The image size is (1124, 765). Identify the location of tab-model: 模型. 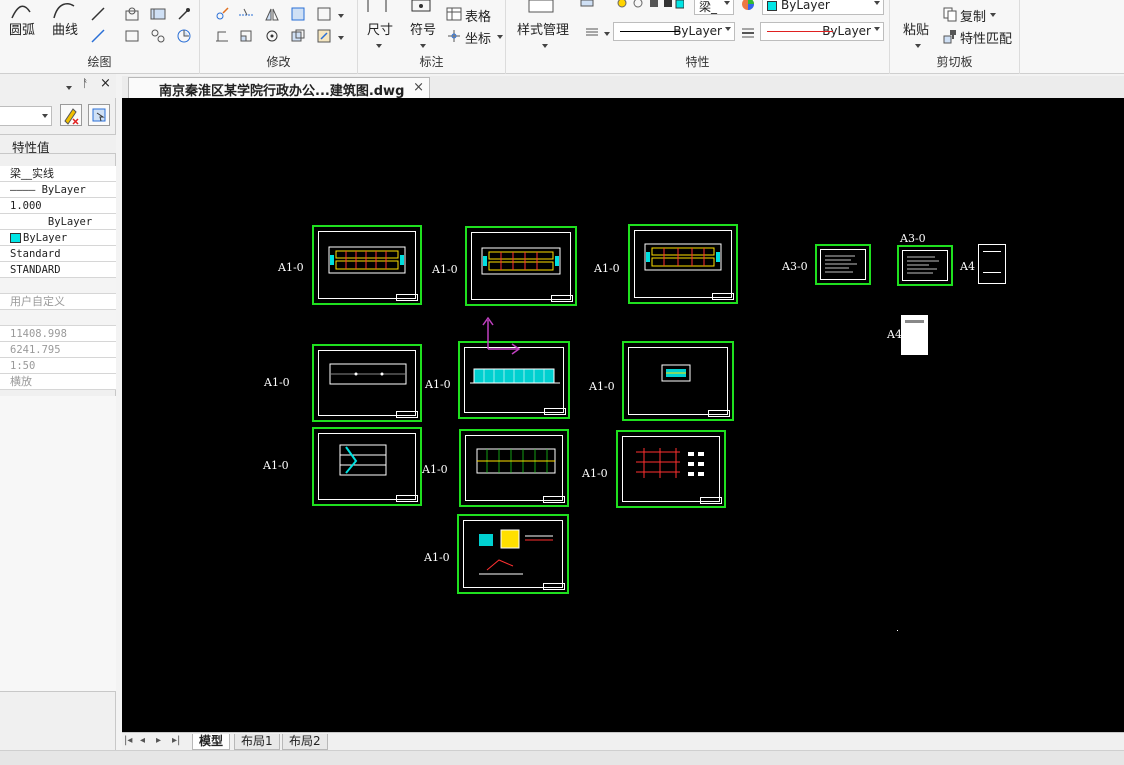
(211, 742).